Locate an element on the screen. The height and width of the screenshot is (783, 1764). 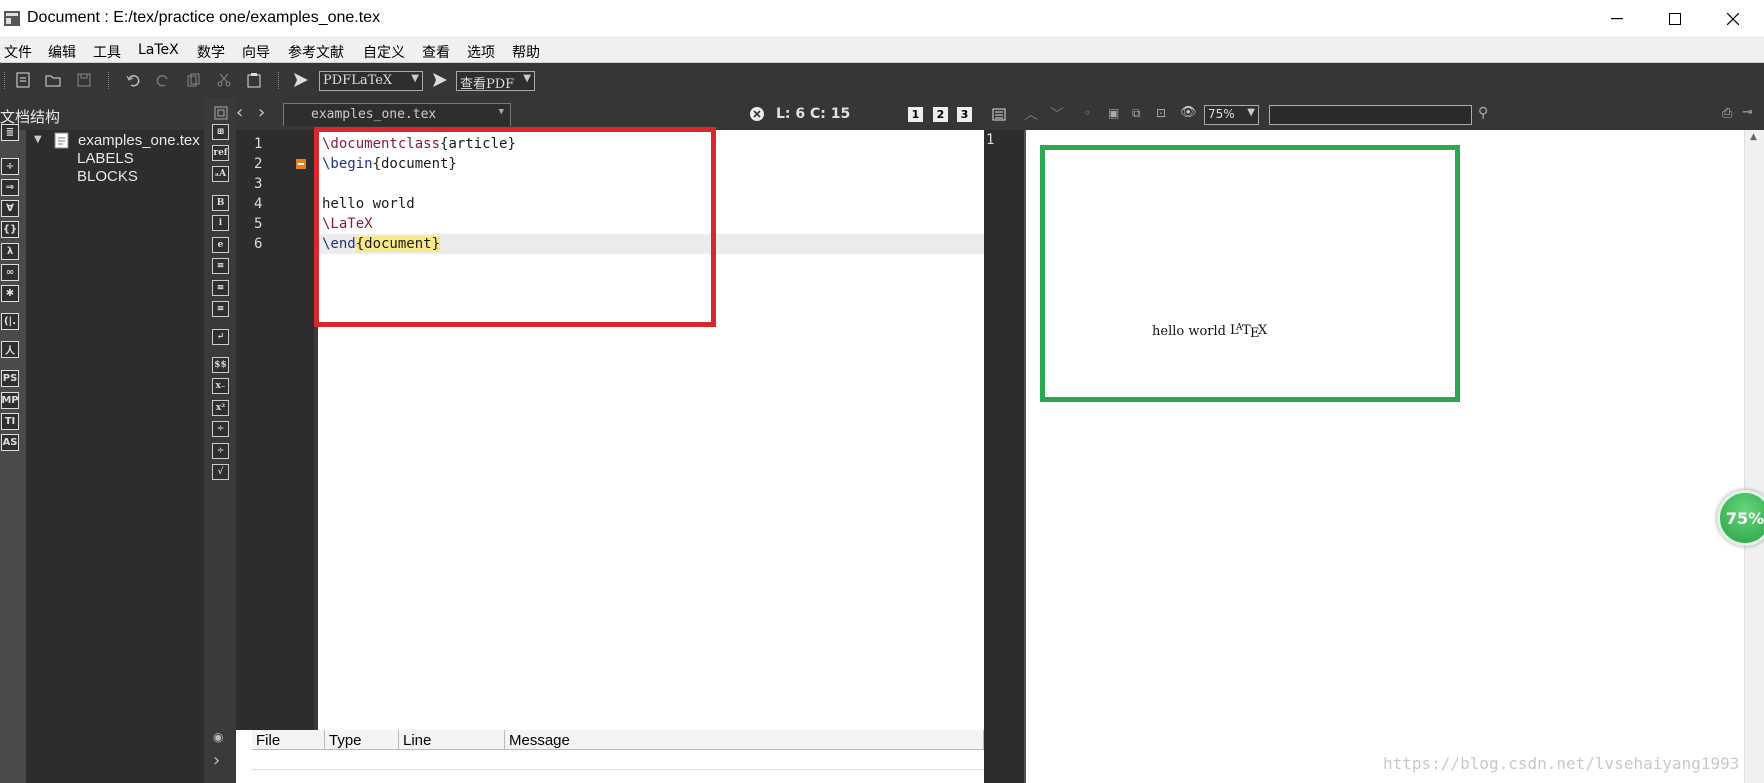
menu-math: 数学 is located at coordinates (211, 52).